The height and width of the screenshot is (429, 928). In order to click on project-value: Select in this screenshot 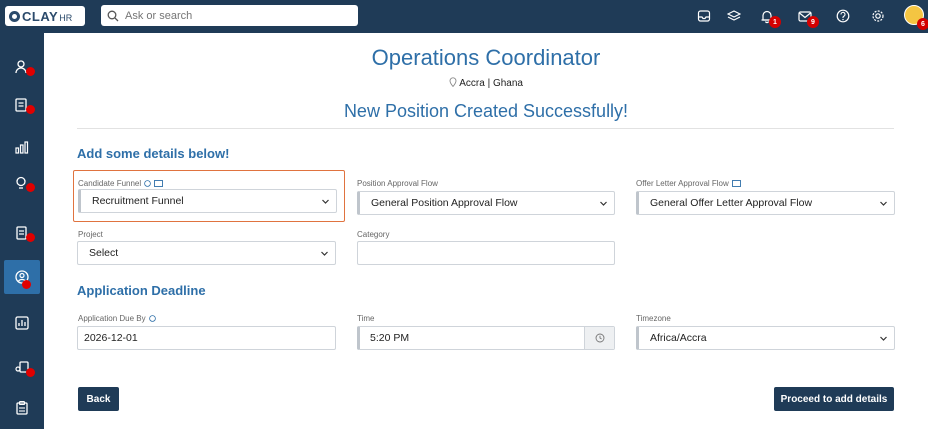, I will do `click(104, 253)`.